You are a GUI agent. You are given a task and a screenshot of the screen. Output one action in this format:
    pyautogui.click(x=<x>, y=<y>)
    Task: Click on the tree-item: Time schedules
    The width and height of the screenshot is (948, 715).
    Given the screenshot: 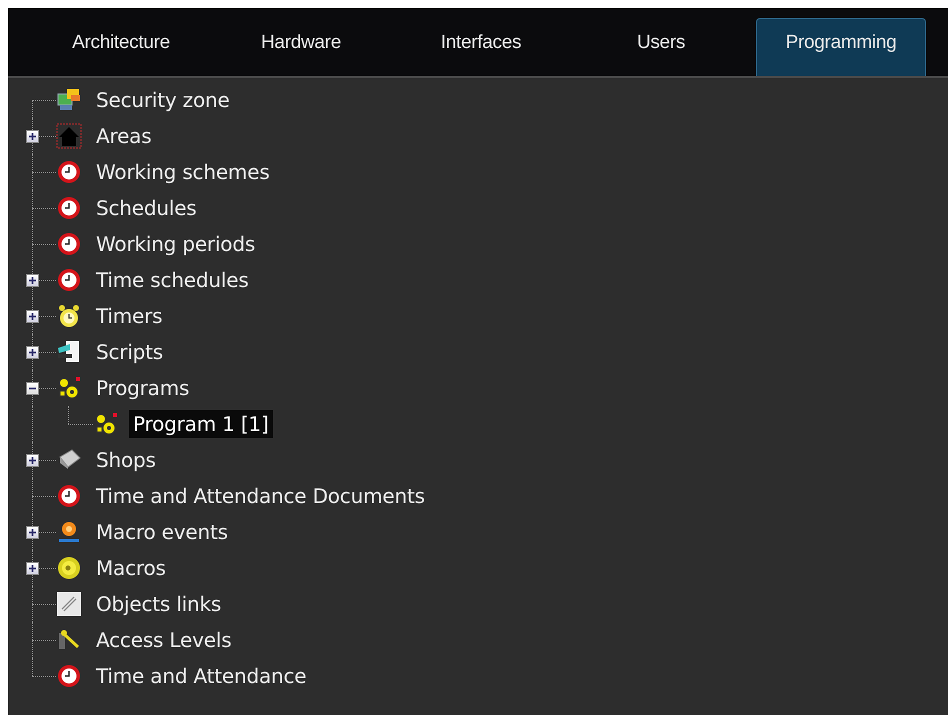 What is the action you would take?
    pyautogui.click(x=172, y=280)
    